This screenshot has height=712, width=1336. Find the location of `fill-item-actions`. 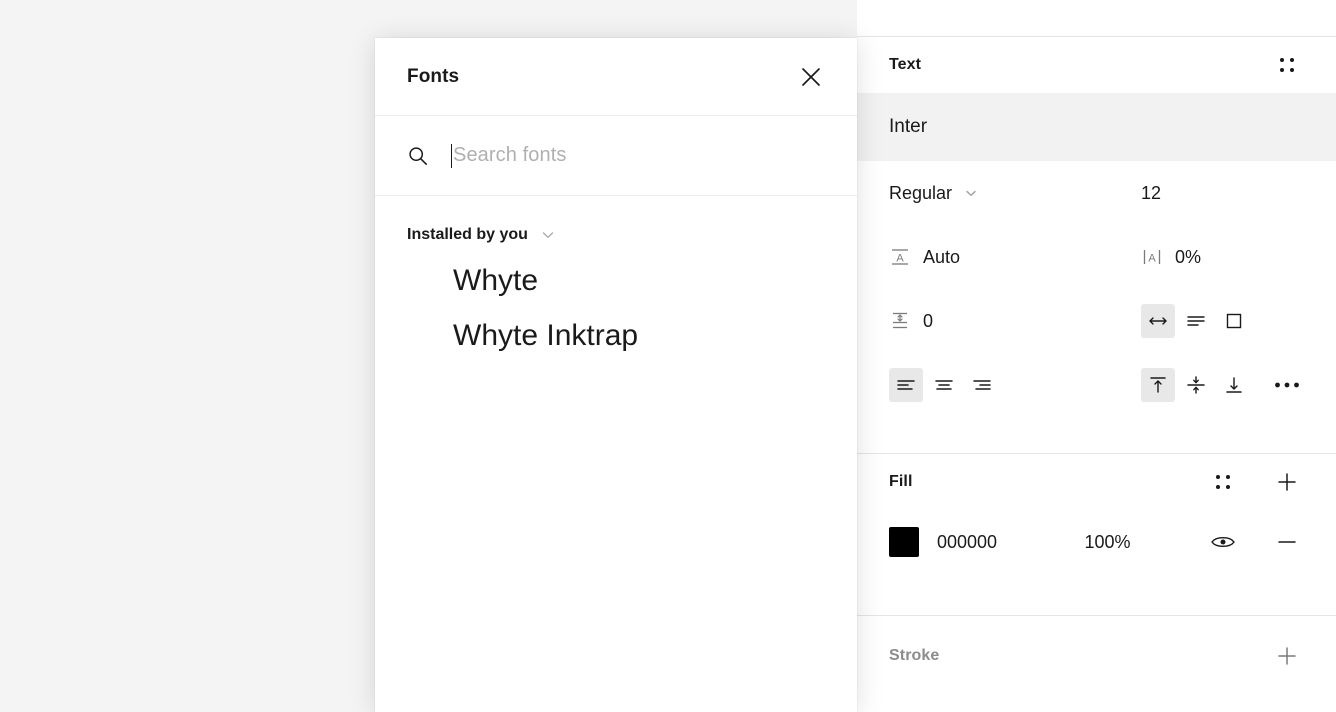

fill-item-actions is located at coordinates (1255, 542).